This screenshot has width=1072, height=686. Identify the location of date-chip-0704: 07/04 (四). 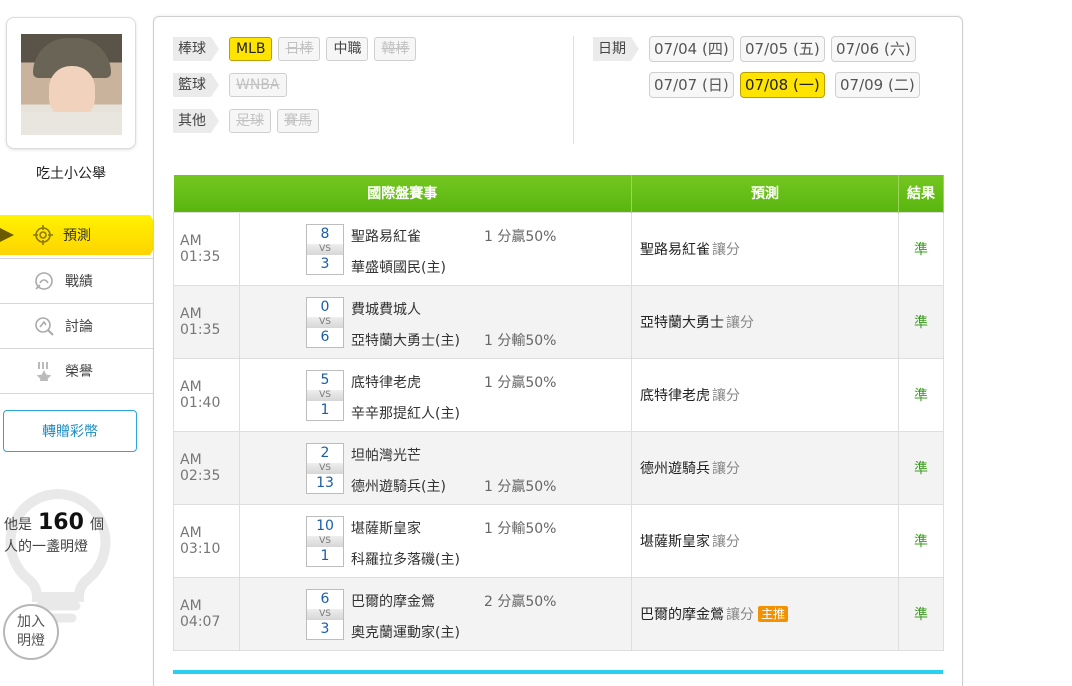
(691, 49).